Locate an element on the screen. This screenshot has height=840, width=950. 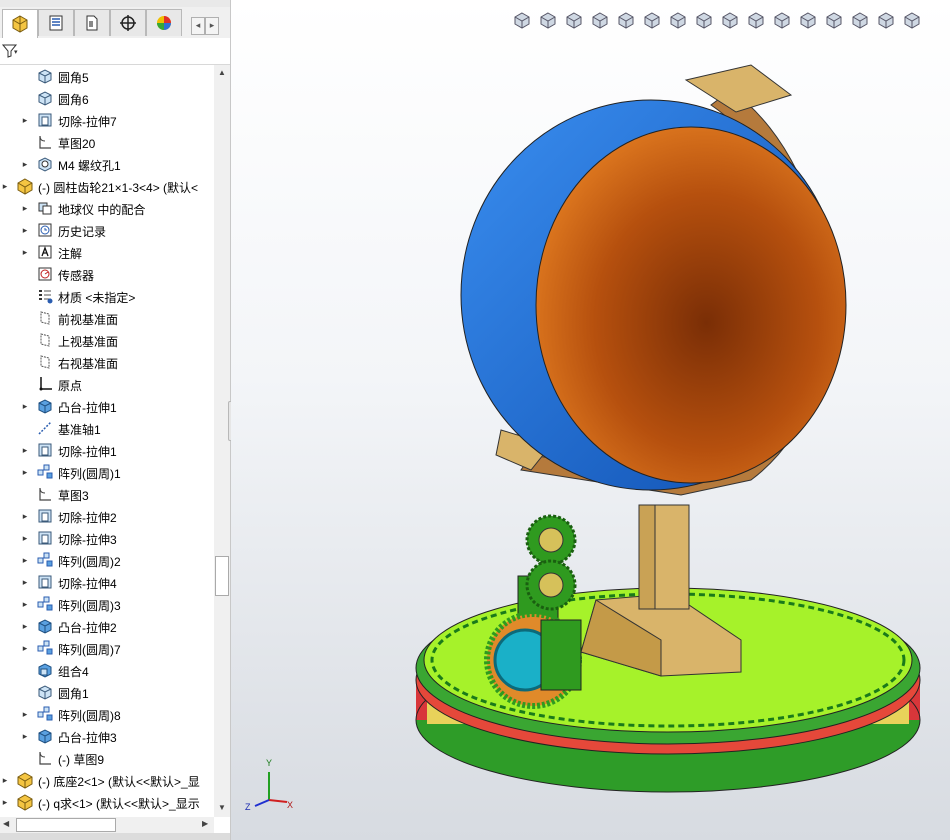
triad-z-label: Z is located at coordinates (248, 807).